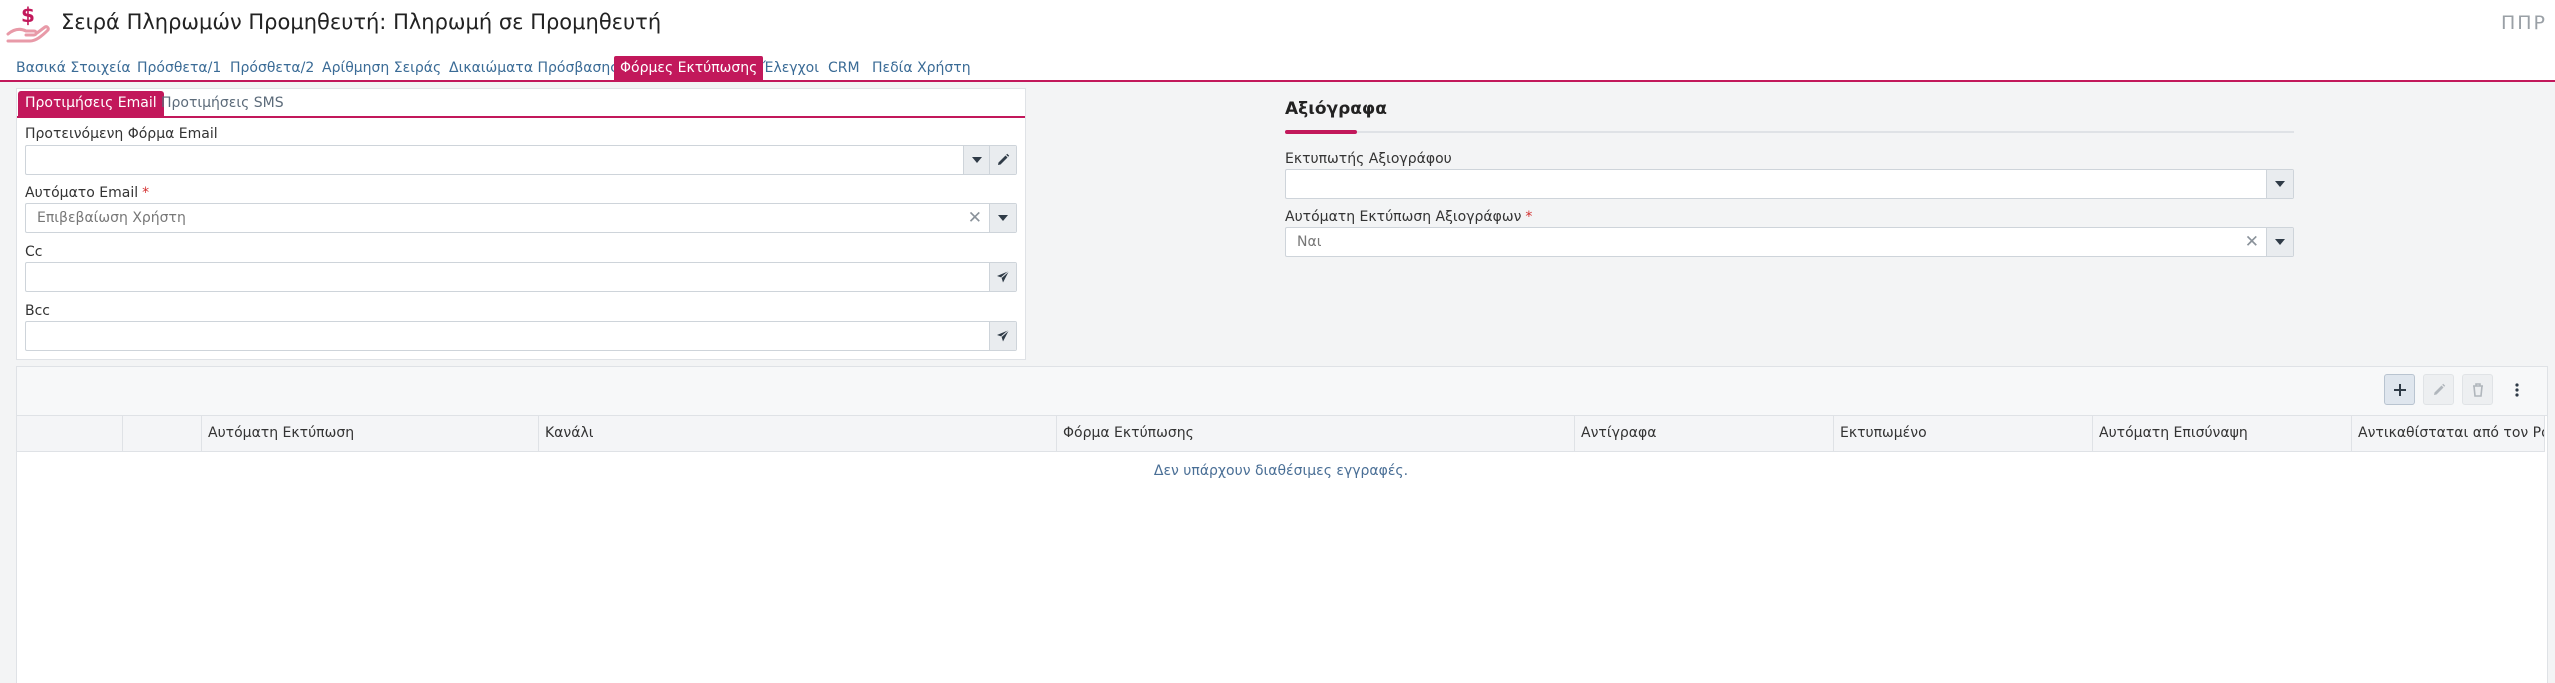 The width and height of the screenshot is (2555, 683). Describe the element at coordinates (69, 433) in the screenshot. I see `column-header-select` at that location.